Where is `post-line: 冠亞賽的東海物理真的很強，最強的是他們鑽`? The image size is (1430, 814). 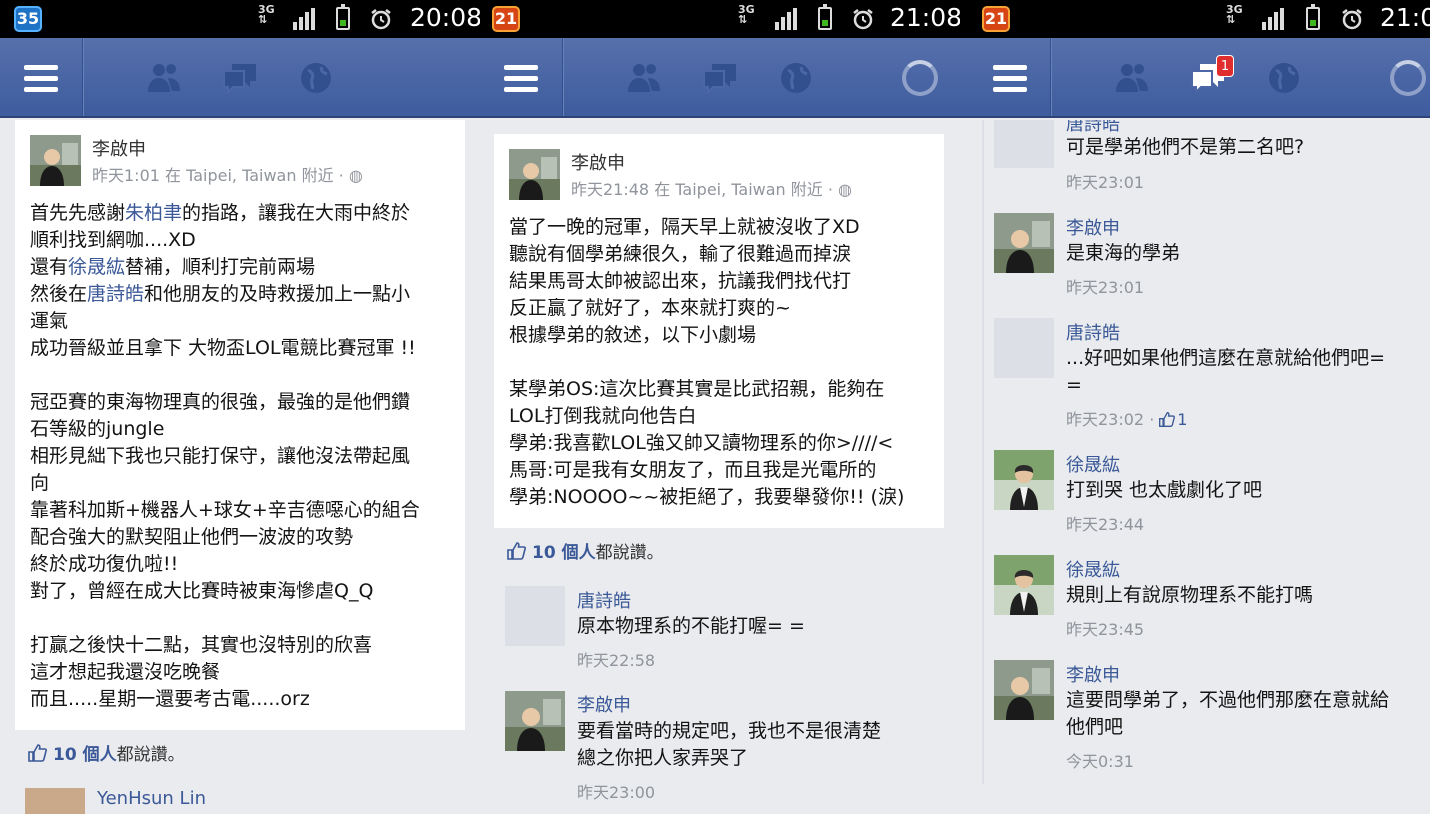
post-line: 冠亞賽的東海物理真的很強，最強的是他們鑽 is located at coordinates (220, 402).